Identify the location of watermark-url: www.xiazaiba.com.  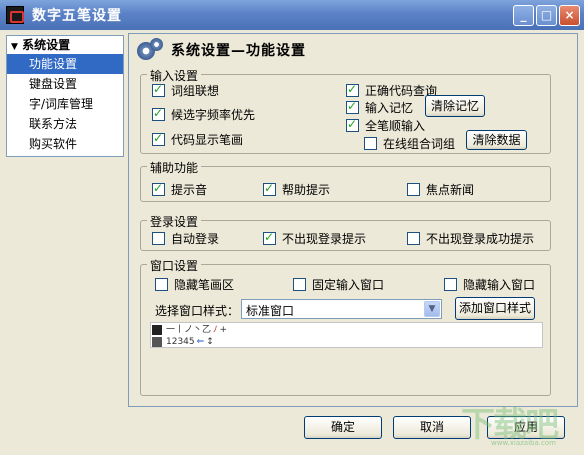
(523, 443).